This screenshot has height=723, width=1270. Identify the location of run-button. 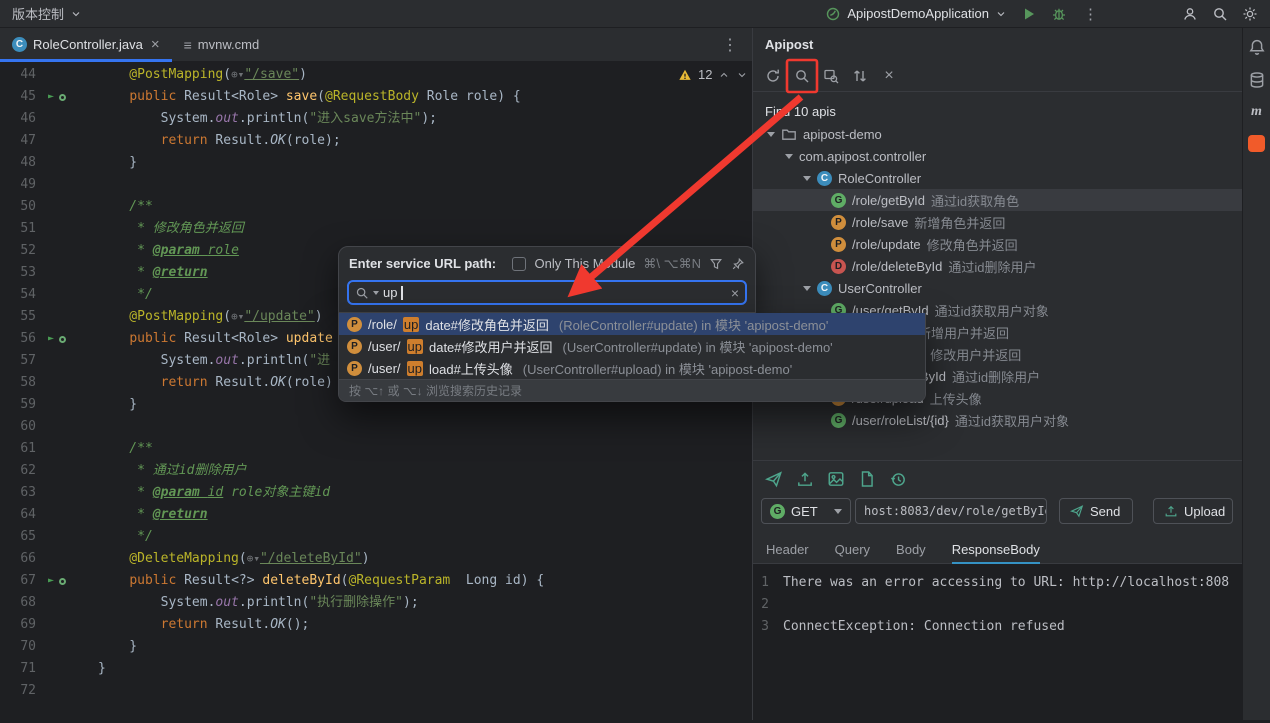
(1029, 14).